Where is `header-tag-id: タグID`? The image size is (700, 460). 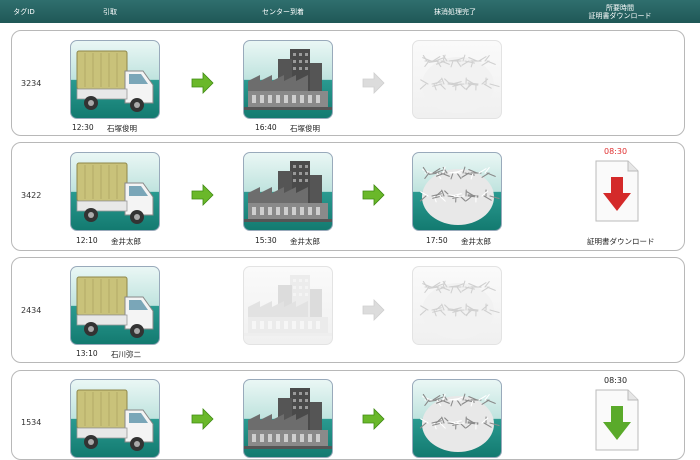 header-tag-id: タグID is located at coordinates (24, 11).